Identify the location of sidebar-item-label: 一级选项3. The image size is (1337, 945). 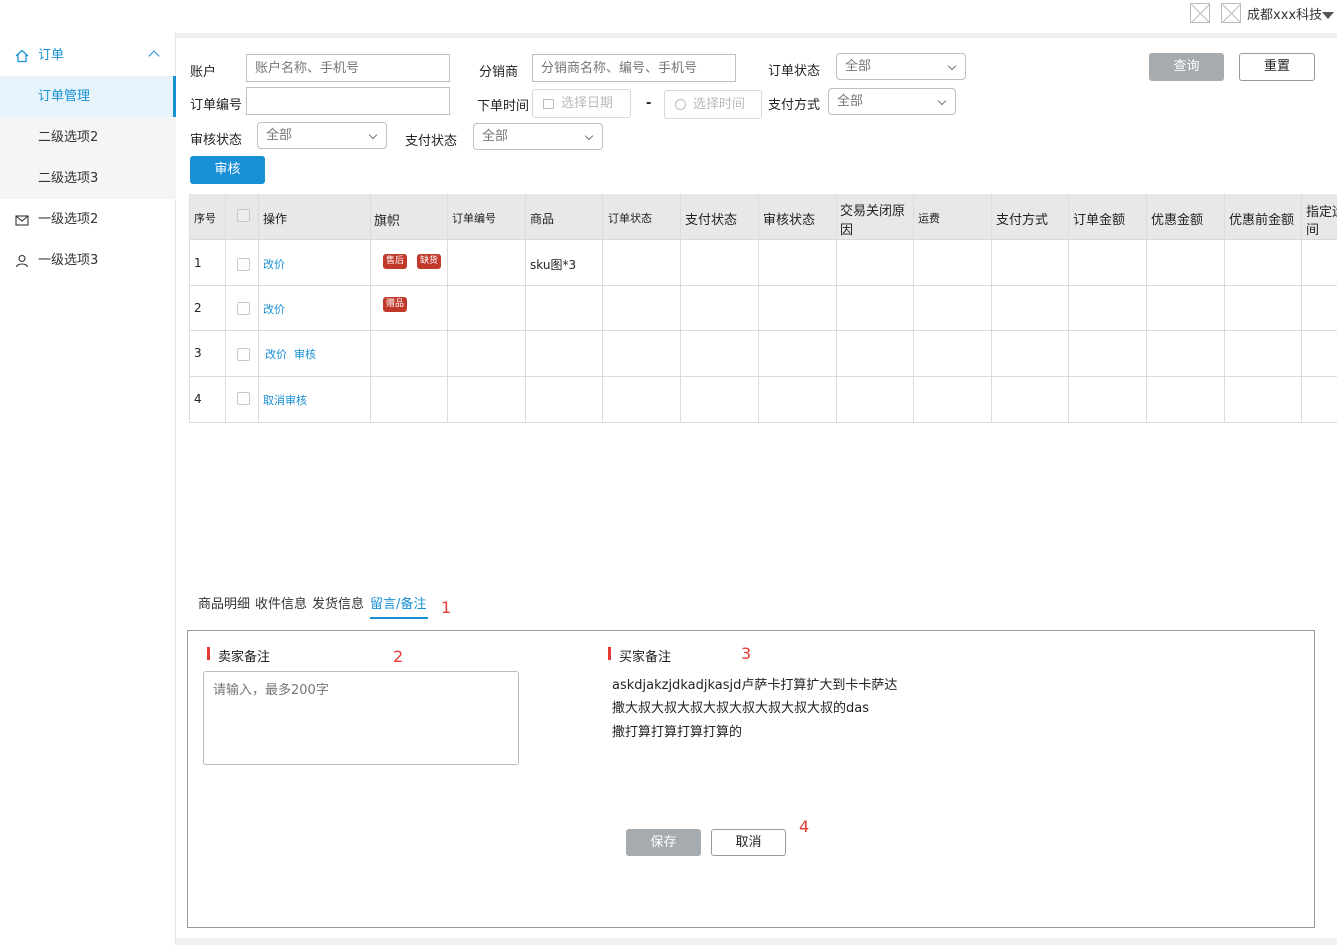
(68, 260).